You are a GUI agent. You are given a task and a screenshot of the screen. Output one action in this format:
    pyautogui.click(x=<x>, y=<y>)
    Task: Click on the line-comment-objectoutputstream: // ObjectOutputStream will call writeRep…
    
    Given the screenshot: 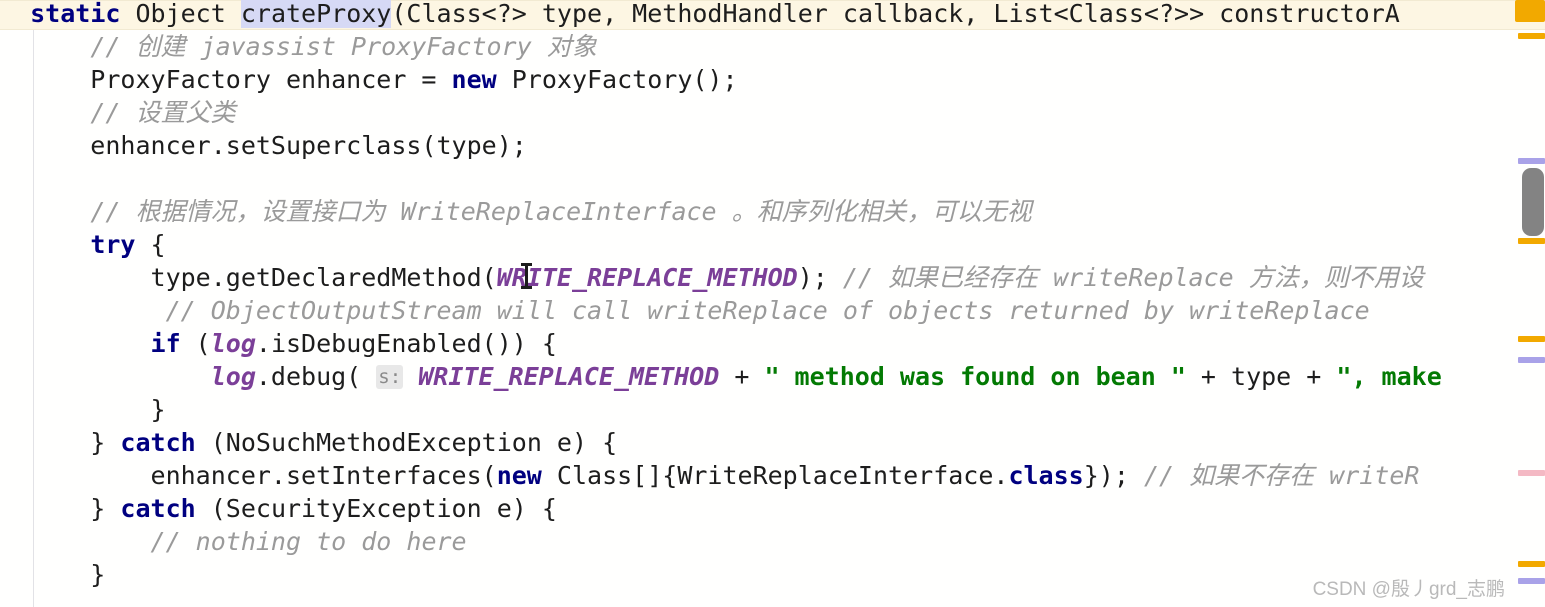 What is the action you would take?
    pyautogui.click(x=772, y=310)
    